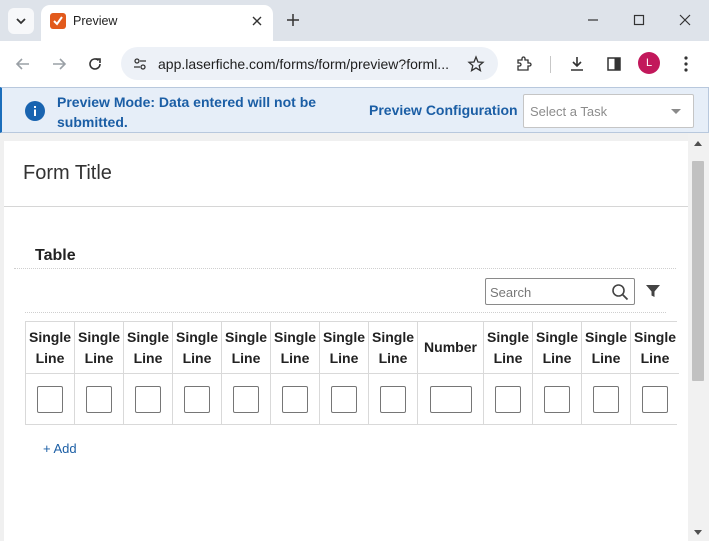 The height and width of the screenshot is (541, 709). What do you see at coordinates (698, 532) in the screenshot?
I see `scroll-down-arrow-icon` at bounding box center [698, 532].